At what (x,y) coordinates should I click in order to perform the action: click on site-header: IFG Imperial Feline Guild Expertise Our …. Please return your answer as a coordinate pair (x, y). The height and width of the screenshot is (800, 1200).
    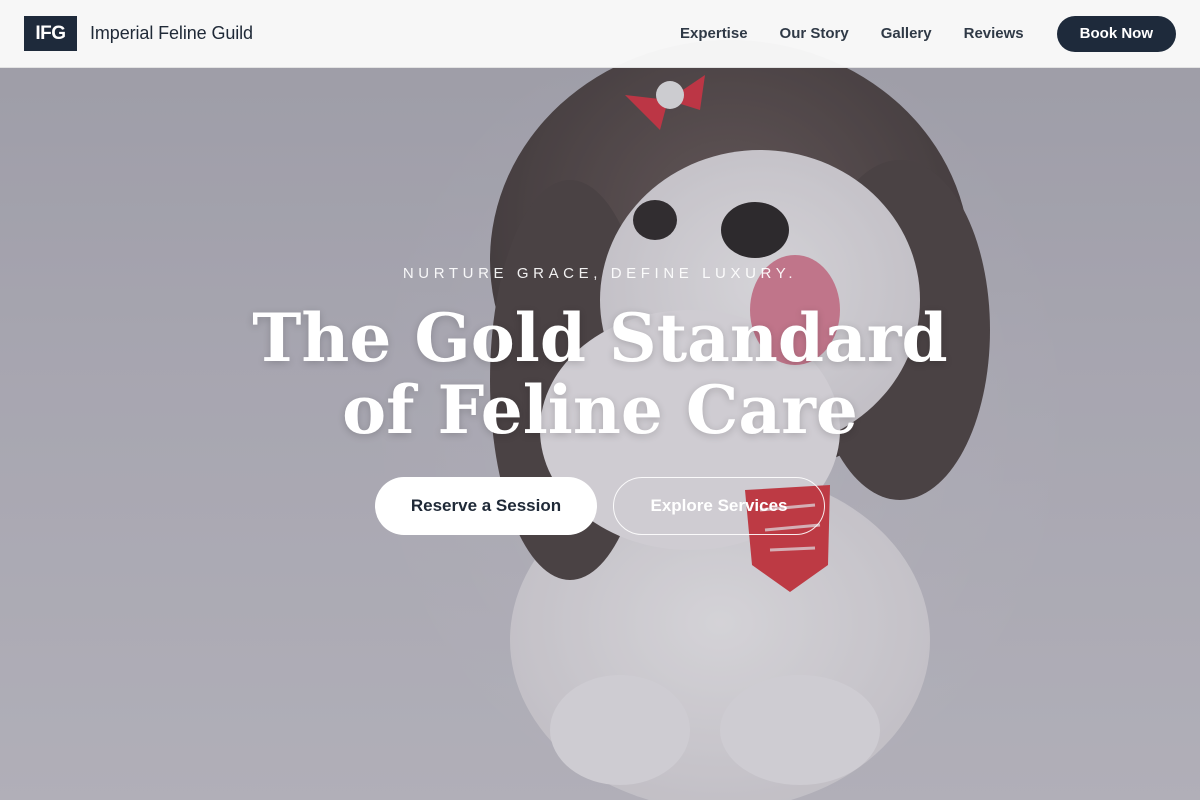
    Looking at the image, I should click on (600, 34).